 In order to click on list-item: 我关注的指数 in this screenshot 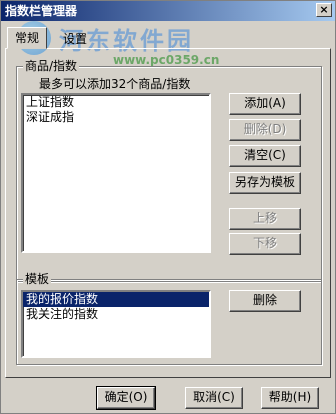, I will do `click(116, 314)`.